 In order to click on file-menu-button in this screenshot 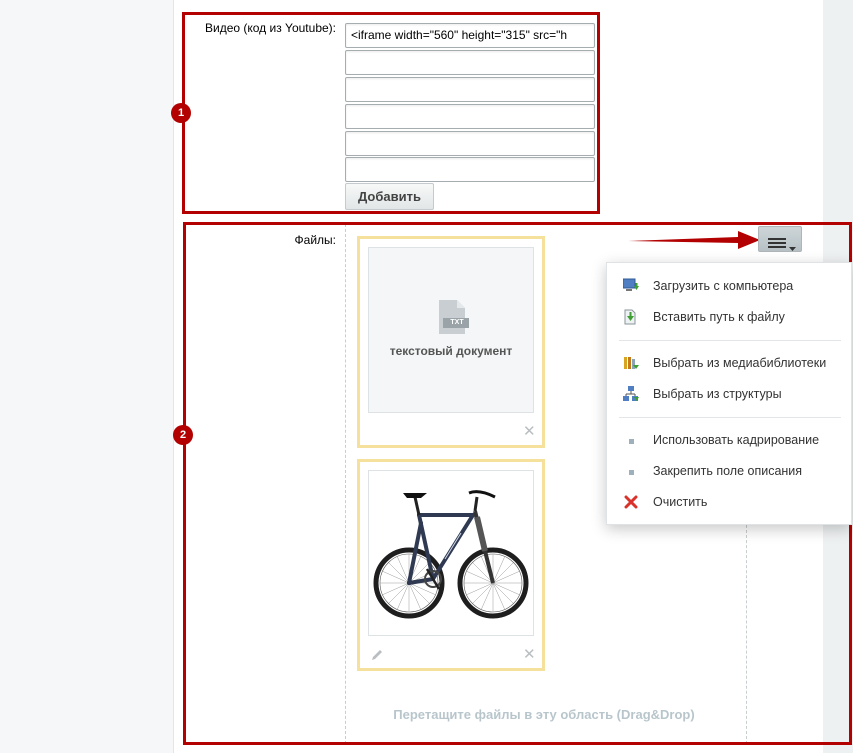, I will do `click(780, 239)`.